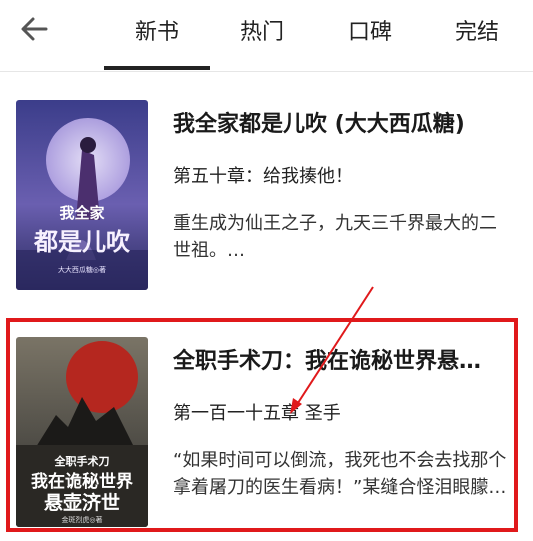  Describe the element at coordinates (82, 269) in the screenshot. I see `cover-author: 大大西瓜糖◎著` at that location.